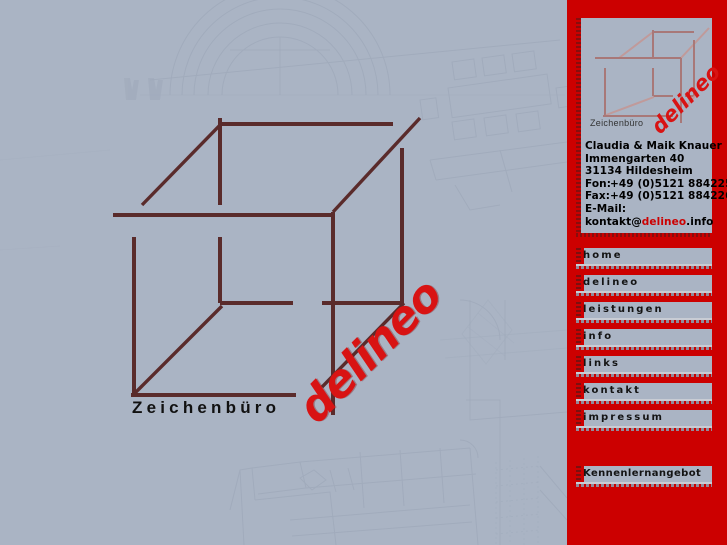 This screenshot has height=545, width=727. Describe the element at coordinates (644, 286) in the screenshot. I see `nav-item-delineo: delineo` at that location.